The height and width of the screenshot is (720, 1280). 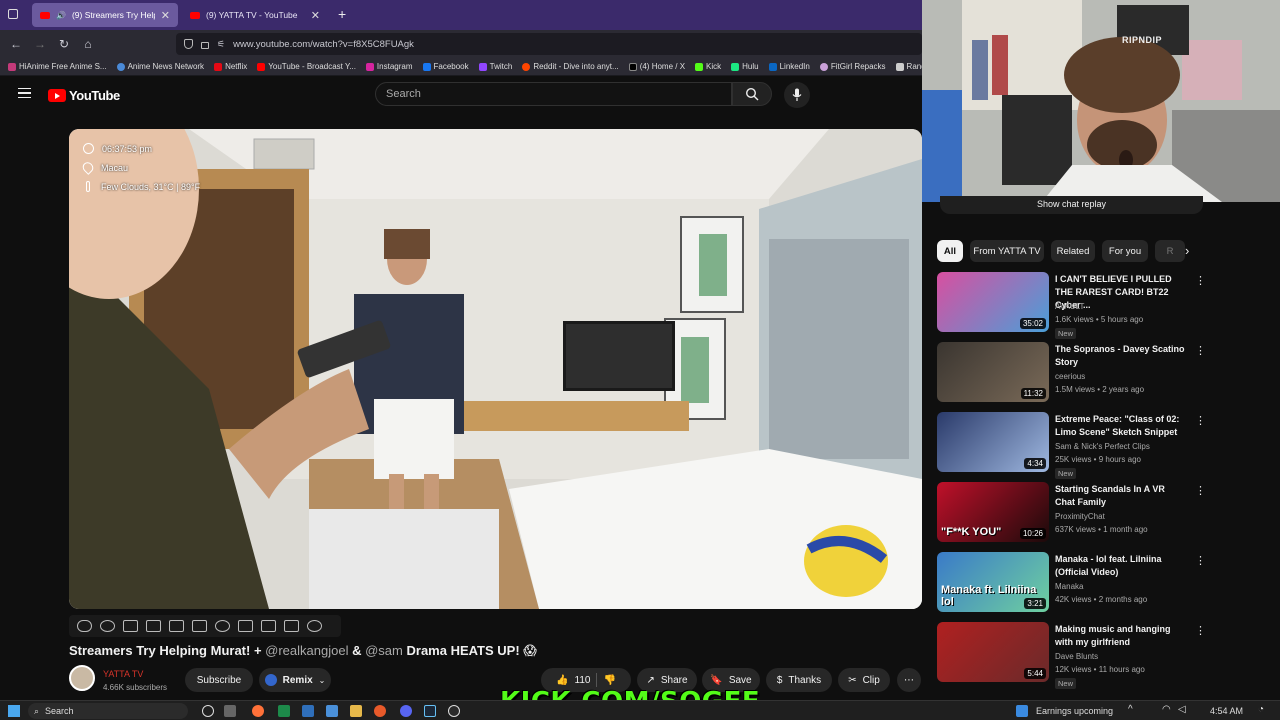 I want to click on like-button: 👍 110, so click(x=573, y=680).